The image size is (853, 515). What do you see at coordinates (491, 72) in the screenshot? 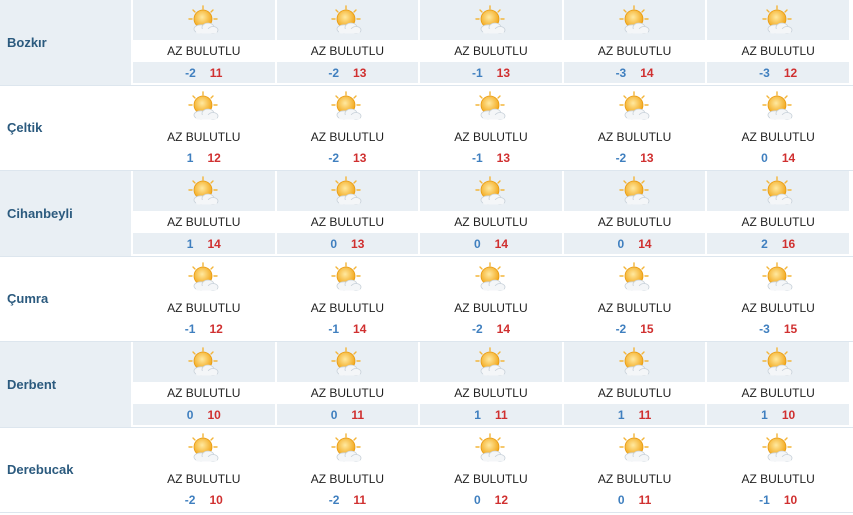
I see `temperature-range: -1 13` at bounding box center [491, 72].